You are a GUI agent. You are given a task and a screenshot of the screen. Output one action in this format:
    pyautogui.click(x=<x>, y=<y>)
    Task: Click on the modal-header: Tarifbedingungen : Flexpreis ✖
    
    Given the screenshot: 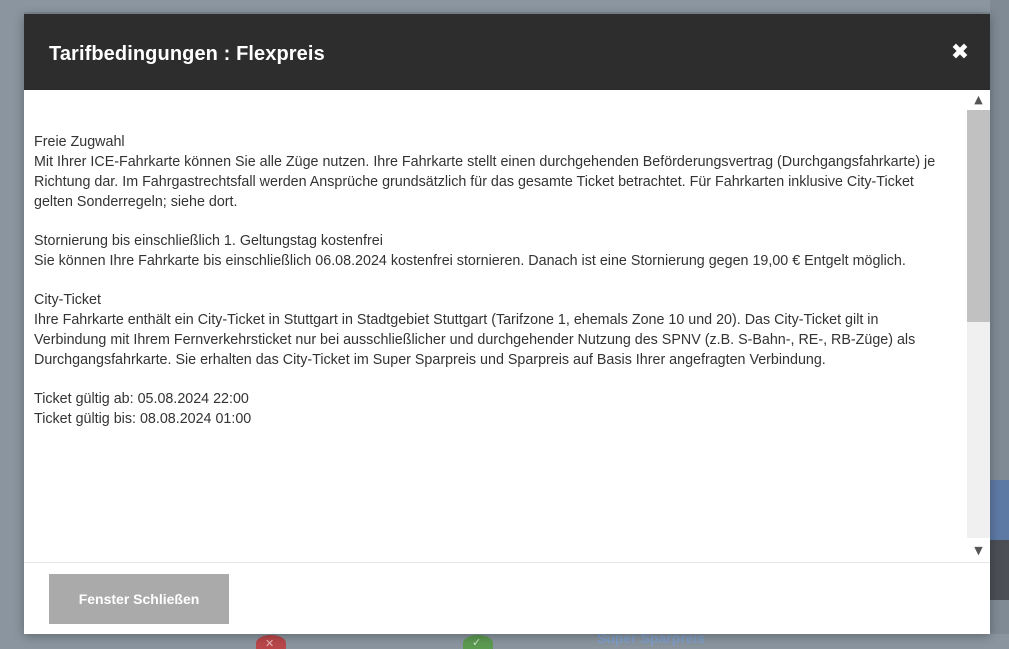 What is the action you would take?
    pyautogui.click(x=507, y=52)
    